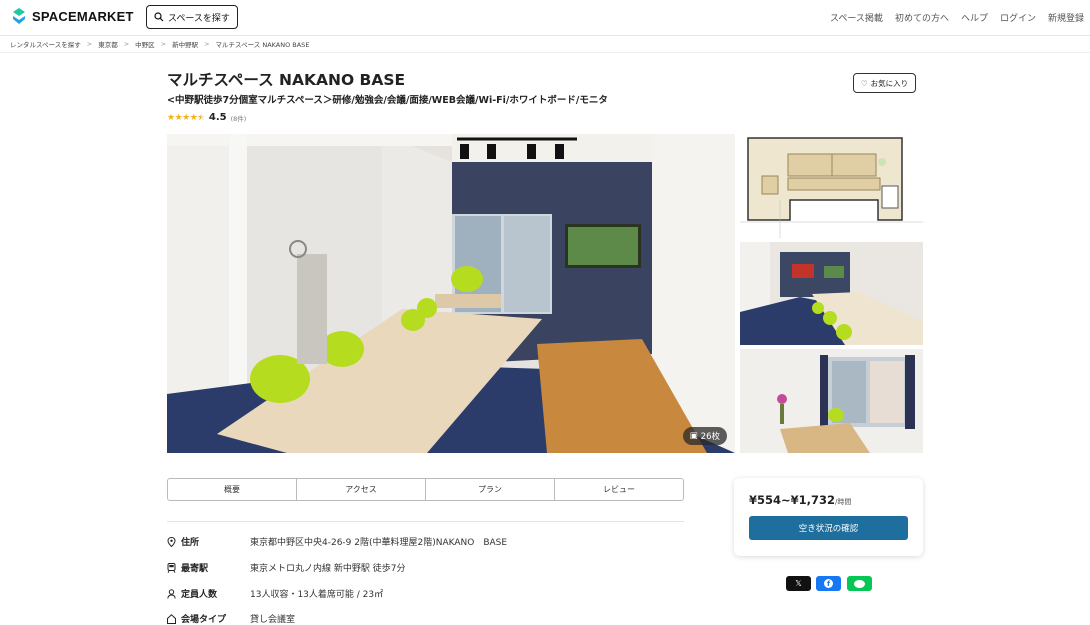 The width and height of the screenshot is (1090, 625). I want to click on tab-overview: 概要, so click(232, 489).